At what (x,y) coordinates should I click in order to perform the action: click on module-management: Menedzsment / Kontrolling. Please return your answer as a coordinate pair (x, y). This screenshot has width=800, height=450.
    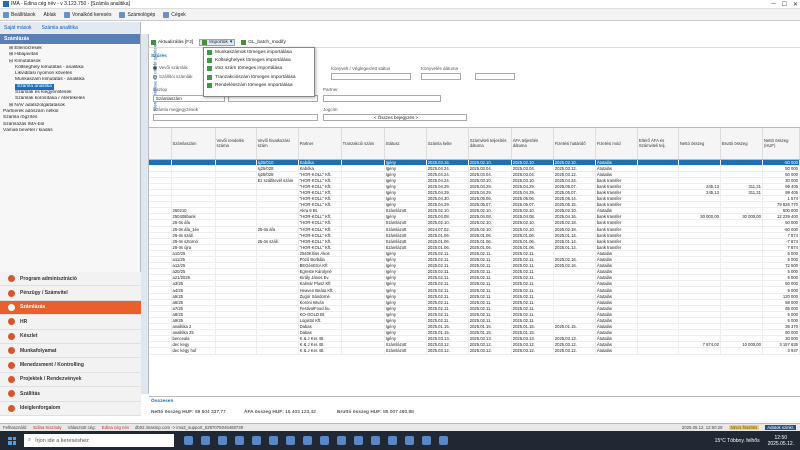
    Looking at the image, I should click on (70, 365).